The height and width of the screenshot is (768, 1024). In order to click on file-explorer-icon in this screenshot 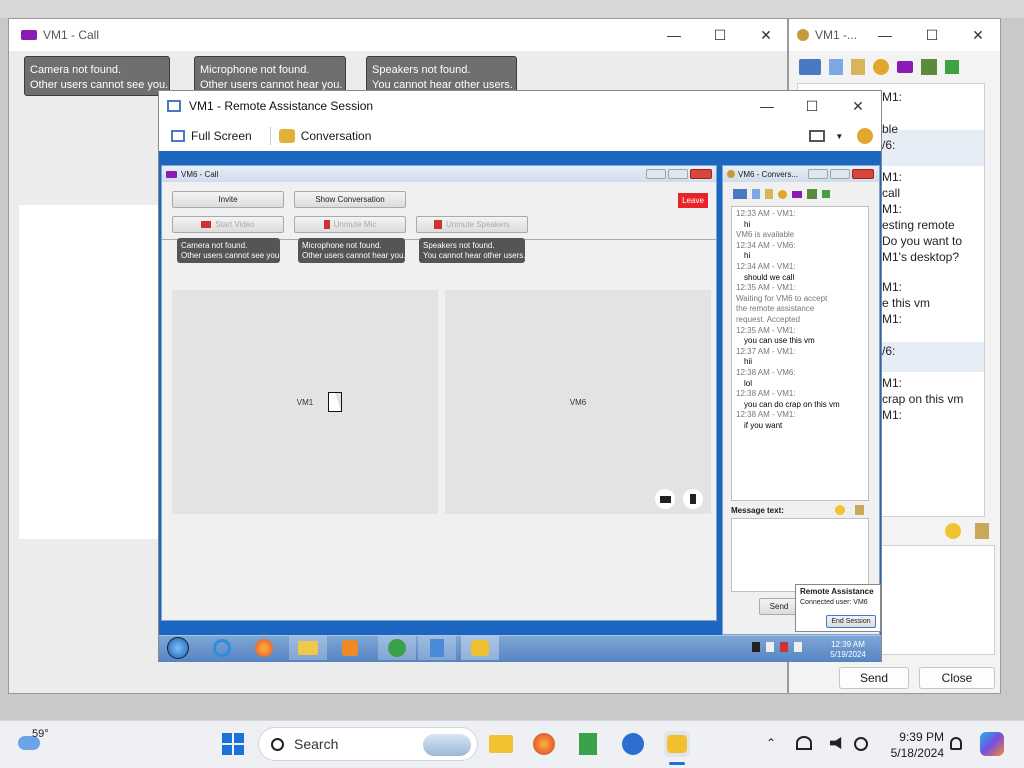, I will do `click(308, 648)`.